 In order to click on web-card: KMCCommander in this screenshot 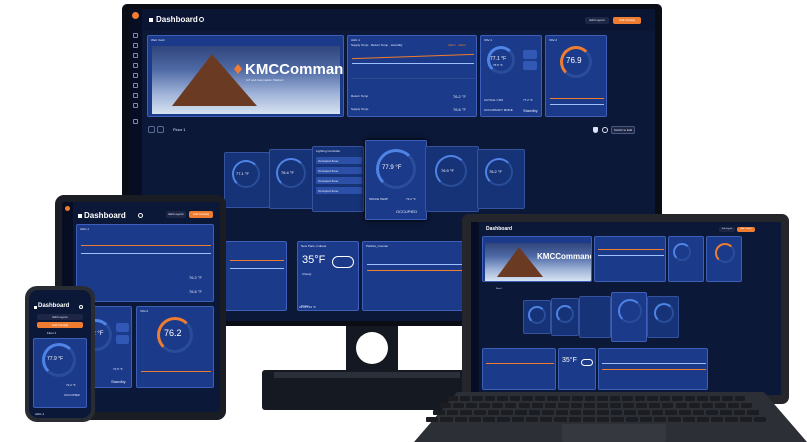, I will do `click(537, 259)`.